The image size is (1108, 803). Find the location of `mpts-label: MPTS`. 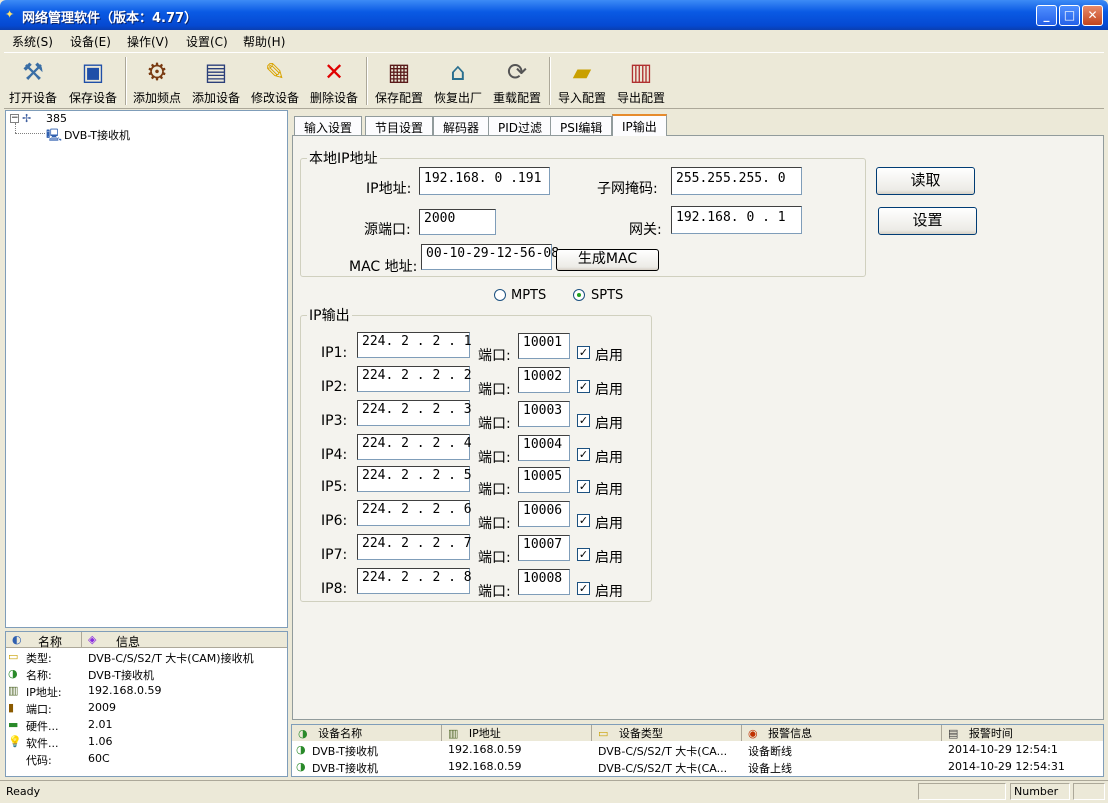

mpts-label: MPTS is located at coordinates (528, 295).